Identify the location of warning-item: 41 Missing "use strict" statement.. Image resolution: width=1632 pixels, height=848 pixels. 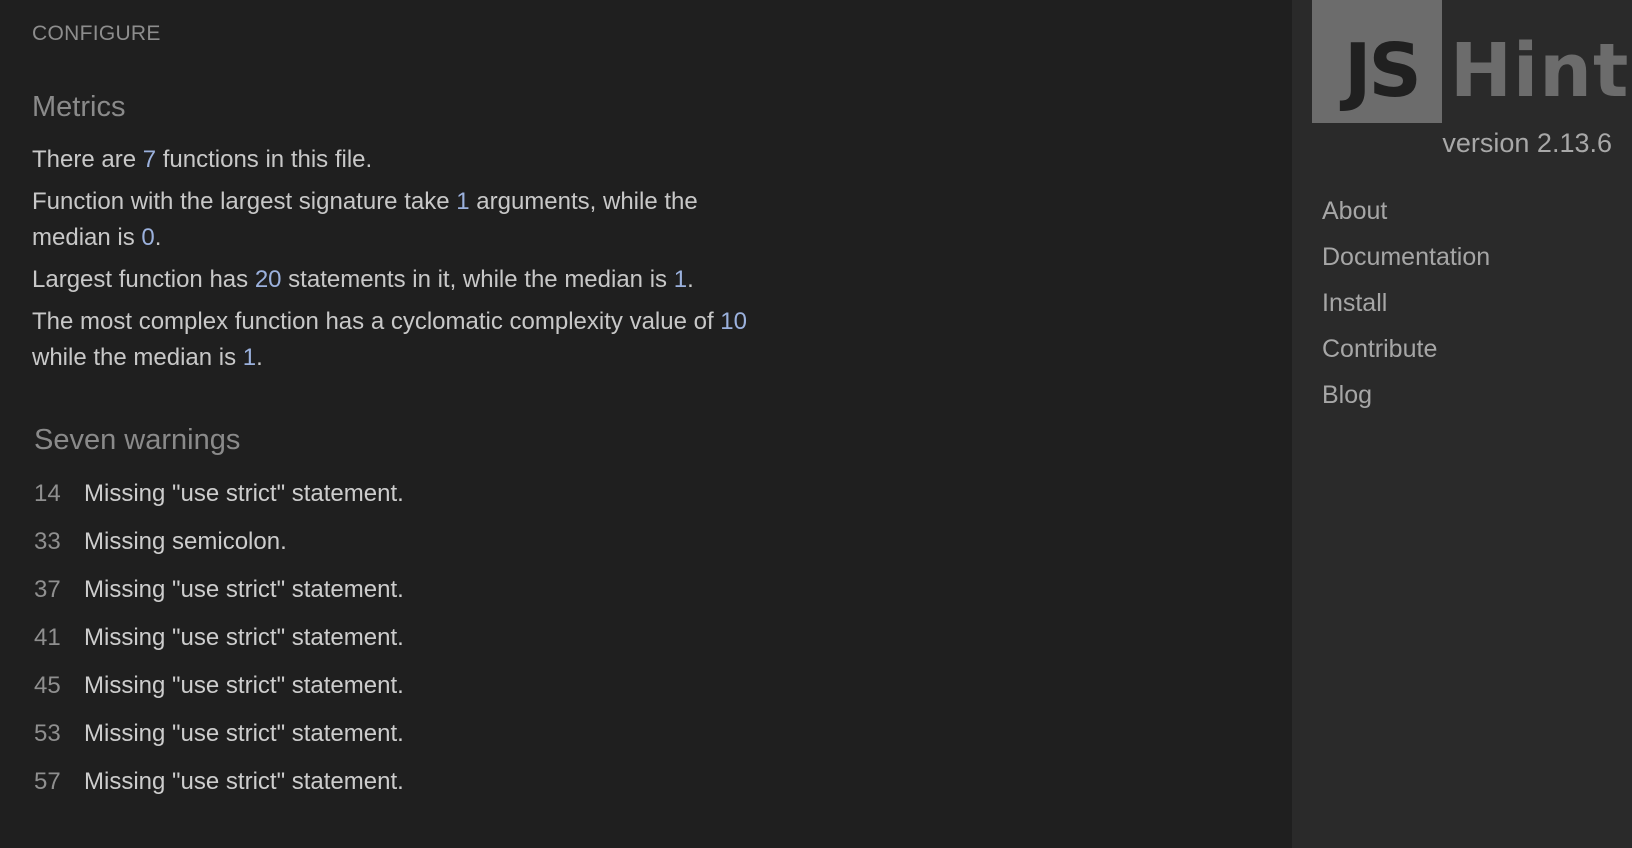
(219, 642).